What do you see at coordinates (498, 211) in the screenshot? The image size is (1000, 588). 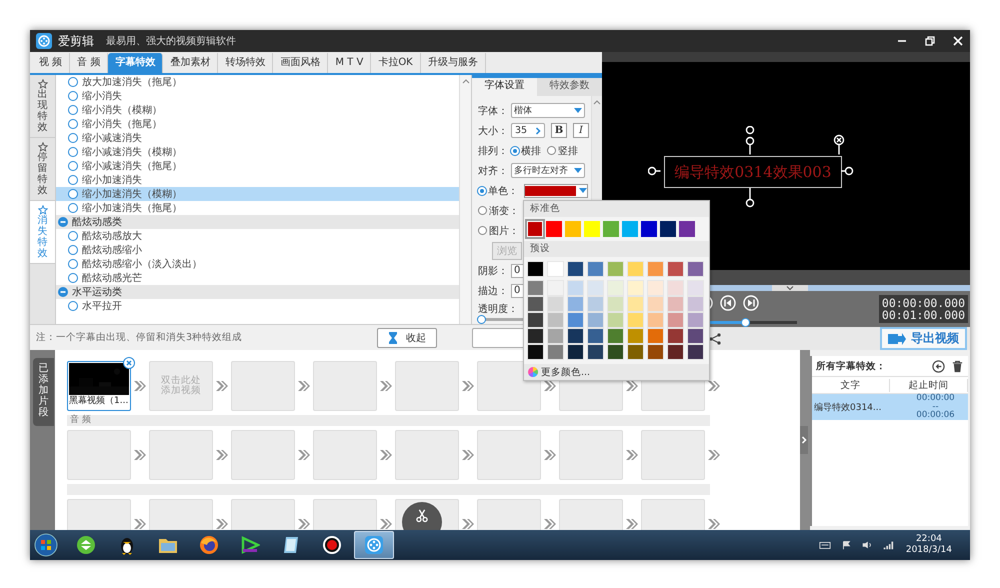 I see `fill-radio: 渐变：` at bounding box center [498, 211].